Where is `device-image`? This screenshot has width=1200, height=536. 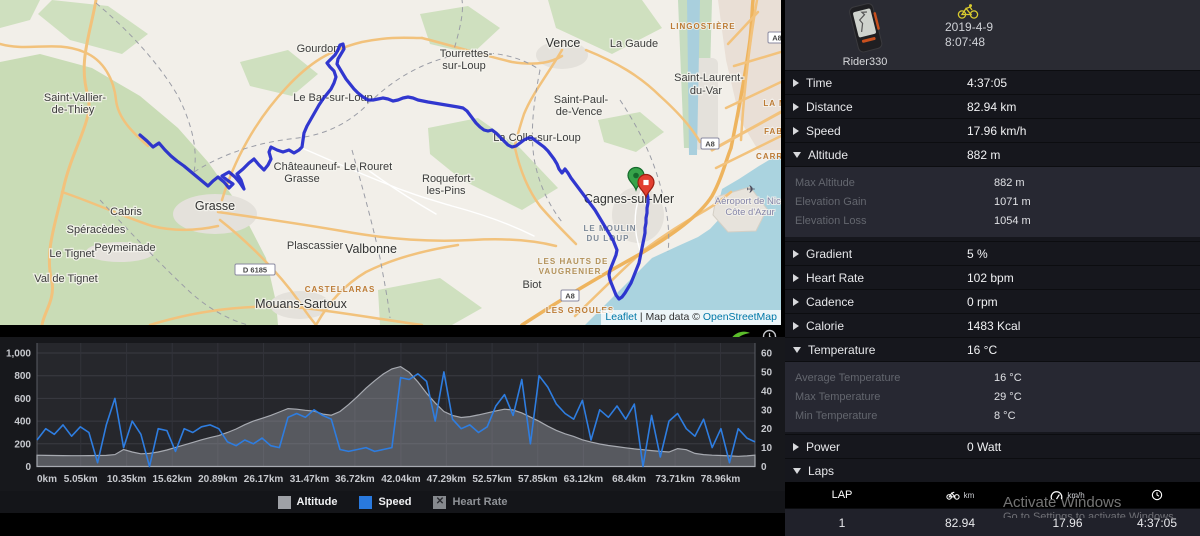
device-image is located at coordinates (866, 28).